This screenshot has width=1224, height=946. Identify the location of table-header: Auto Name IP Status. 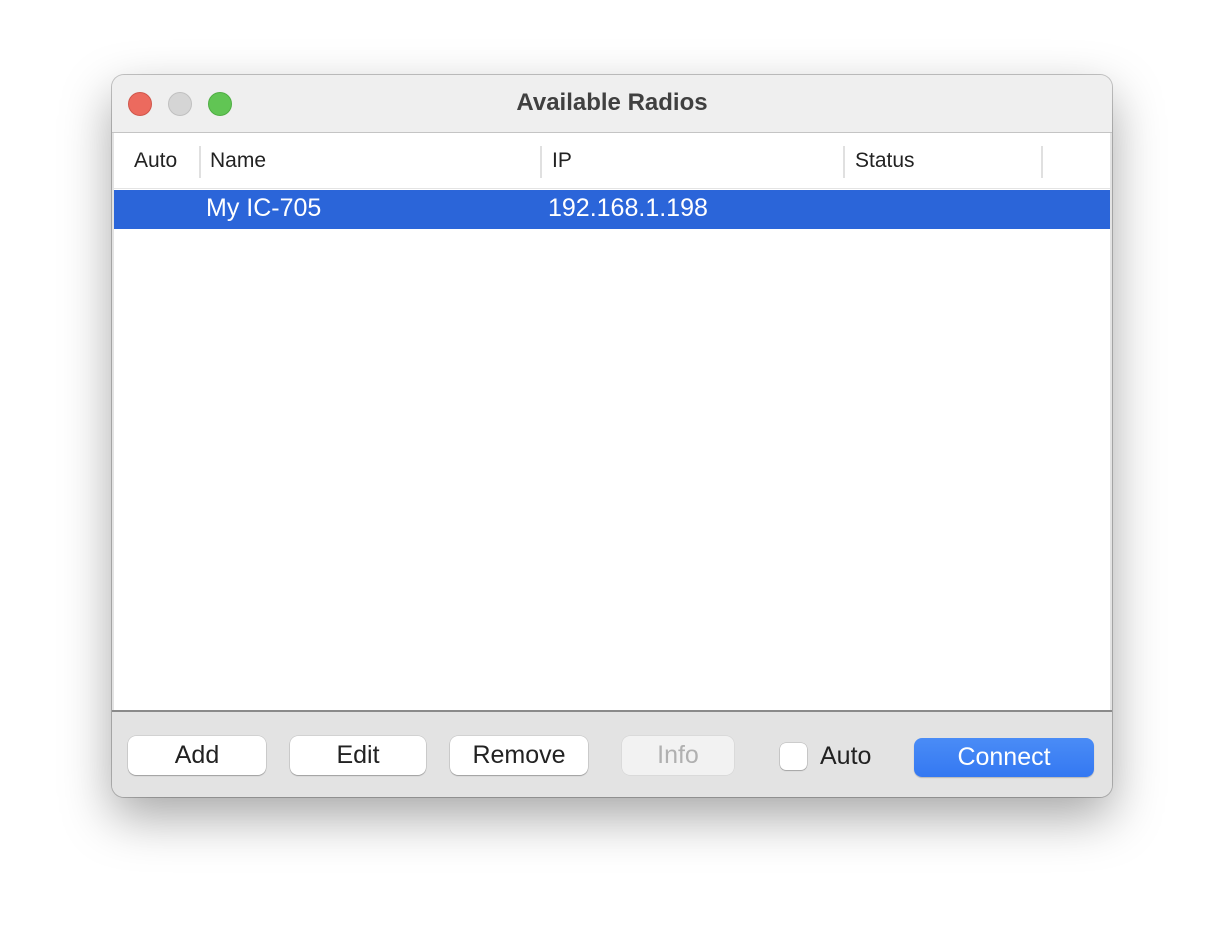
(612, 161).